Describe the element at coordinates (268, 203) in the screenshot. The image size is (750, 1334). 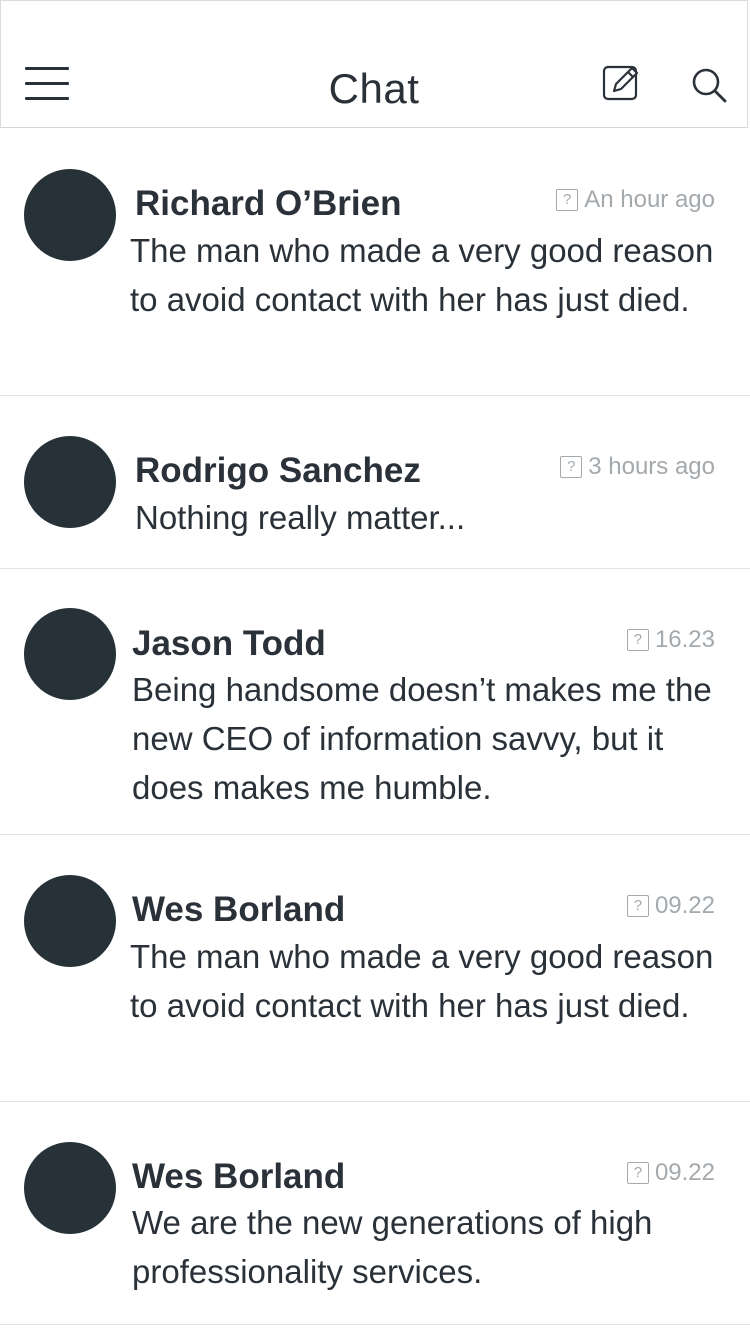
I see `contact-name: Richard O’Brien` at that location.